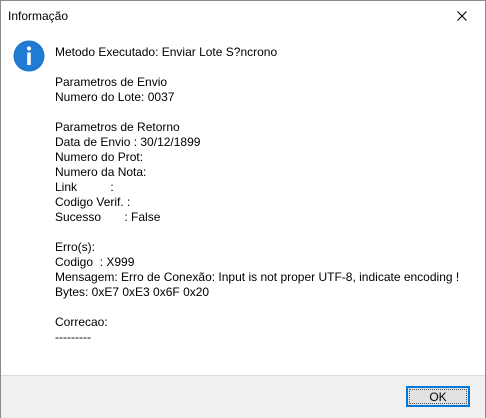 The image size is (486, 418). What do you see at coordinates (108, 217) in the screenshot?
I see `message-line: Sucesso : False` at bounding box center [108, 217].